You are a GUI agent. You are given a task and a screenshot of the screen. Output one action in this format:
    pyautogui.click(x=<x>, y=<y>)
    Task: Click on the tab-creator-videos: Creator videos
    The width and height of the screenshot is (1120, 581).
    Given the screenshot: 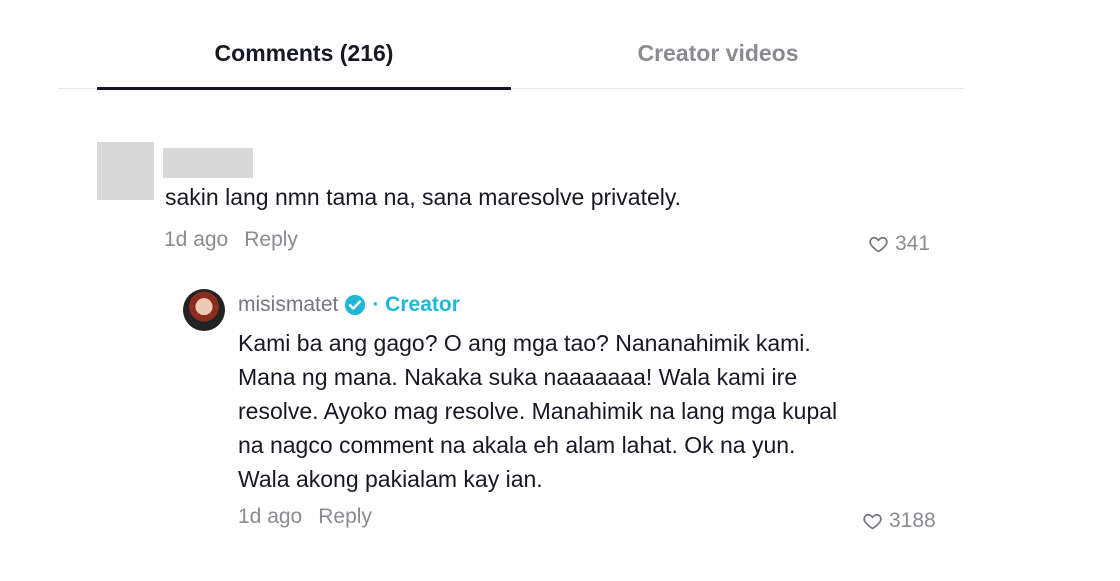 What is the action you would take?
    pyautogui.click(x=718, y=64)
    